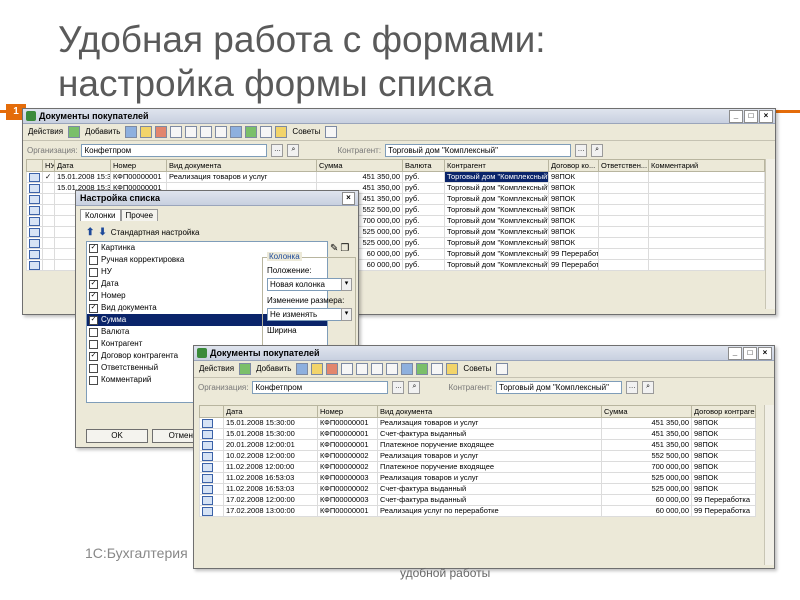 This screenshot has width=800, height=600. What do you see at coordinates (344, 248) in the screenshot?
I see `copy-column-icon: ❐` at bounding box center [344, 248].